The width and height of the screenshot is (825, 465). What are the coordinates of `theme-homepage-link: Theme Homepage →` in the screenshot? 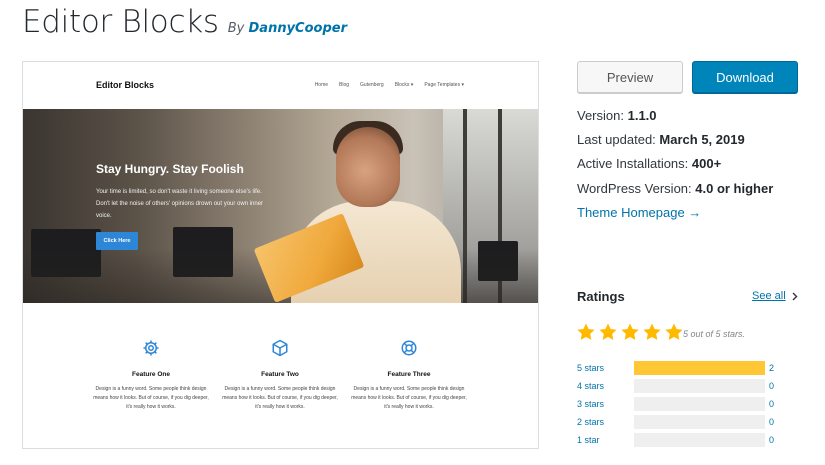 It's located at (639, 212).